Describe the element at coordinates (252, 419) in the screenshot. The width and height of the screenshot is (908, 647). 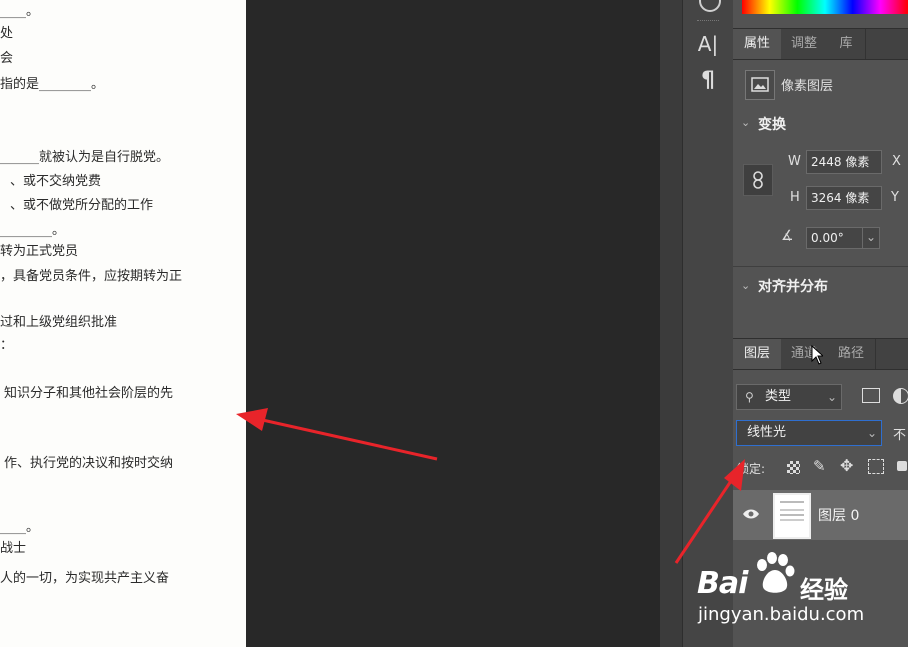
I see `arrow-head-left` at that location.